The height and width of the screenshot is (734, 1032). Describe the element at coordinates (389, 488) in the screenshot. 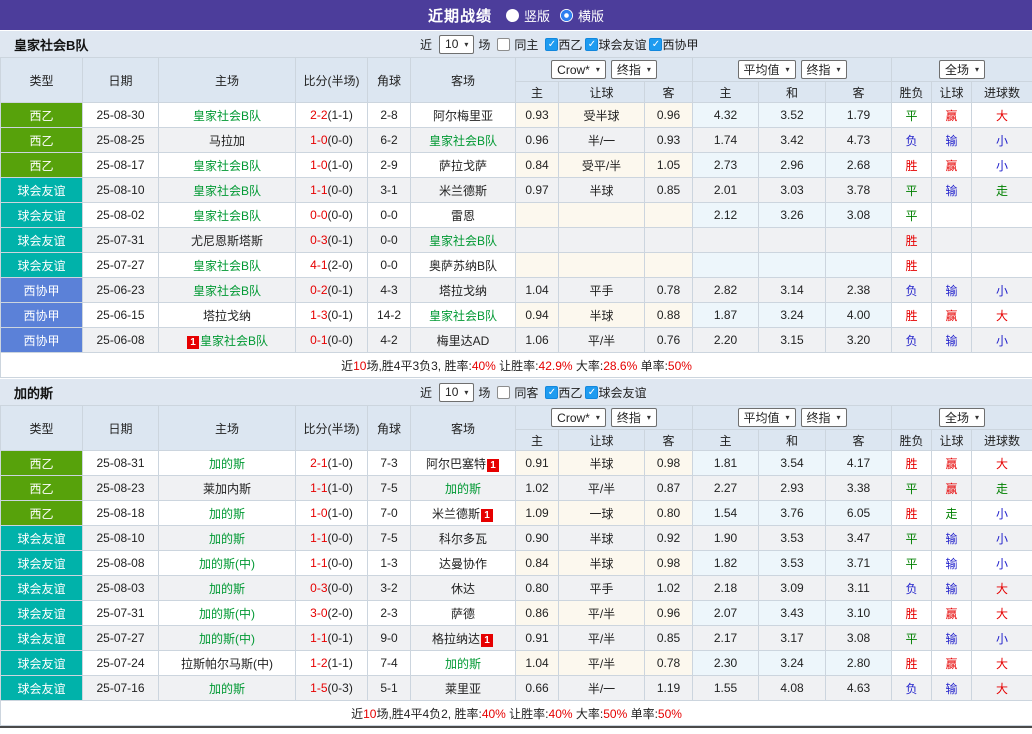

I see `corner-cell: 7-5` at that location.